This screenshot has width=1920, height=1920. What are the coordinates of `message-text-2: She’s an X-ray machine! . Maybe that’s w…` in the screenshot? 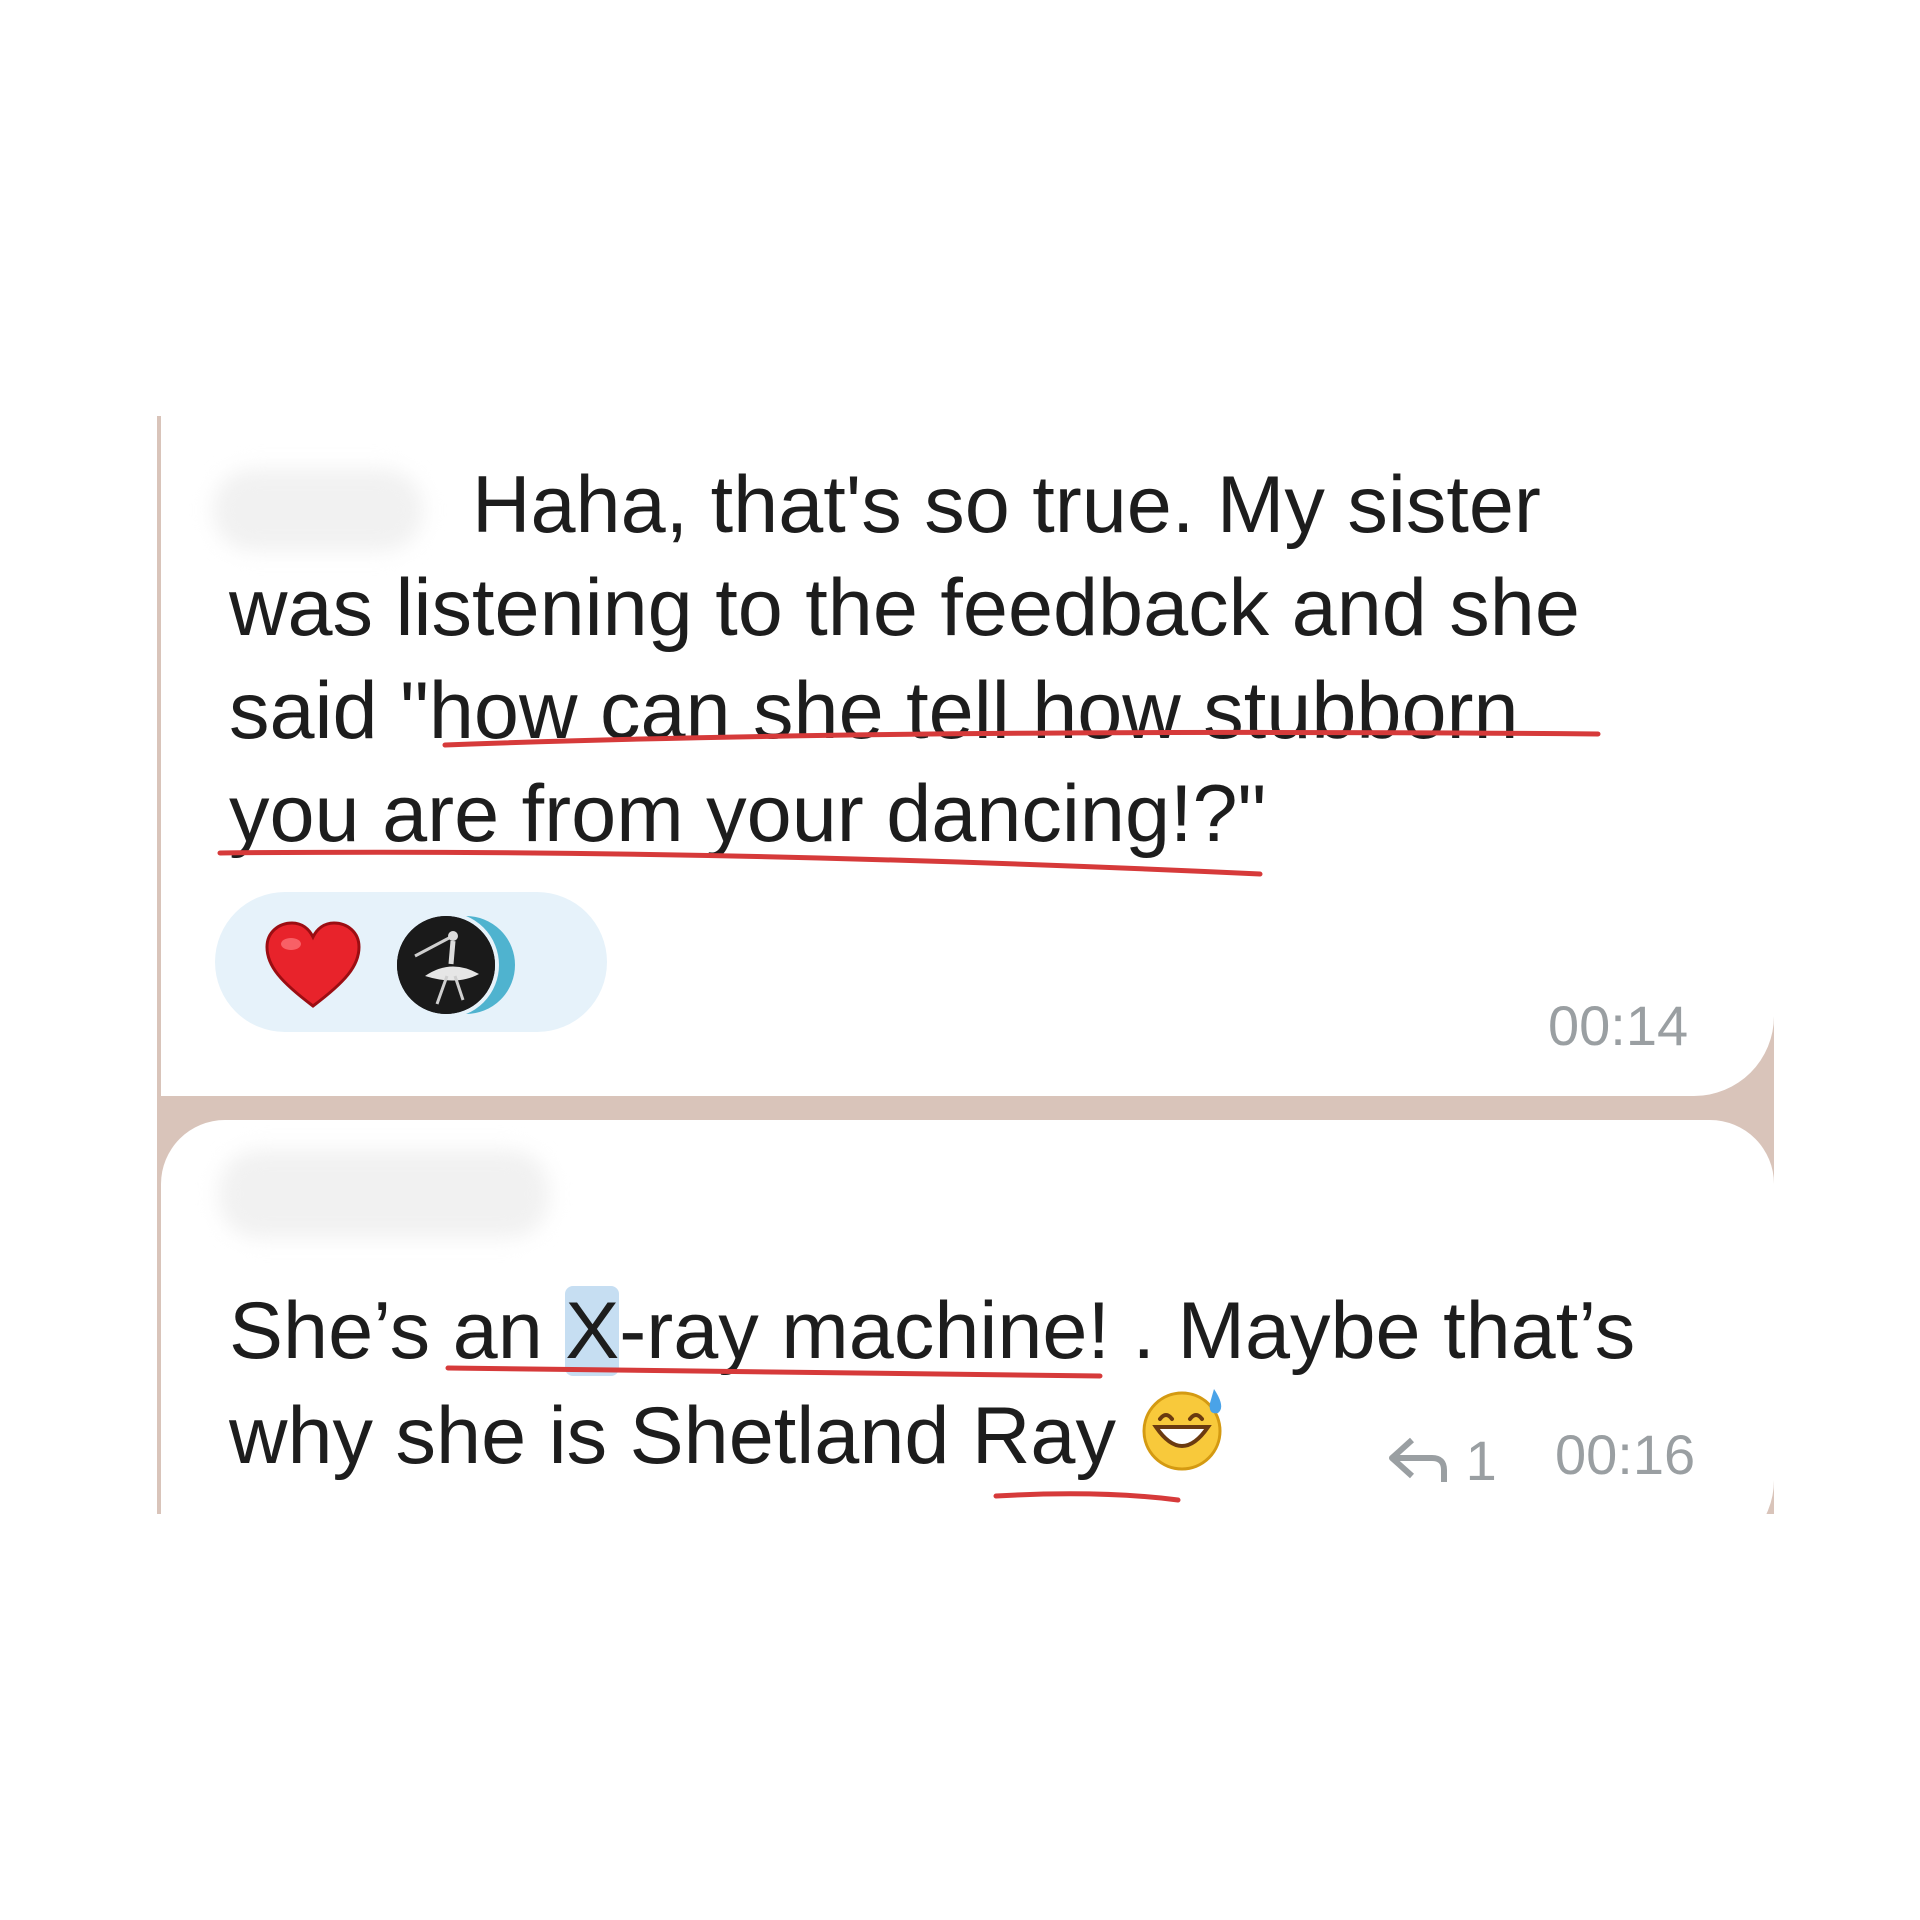 It's located at (979, 1384).